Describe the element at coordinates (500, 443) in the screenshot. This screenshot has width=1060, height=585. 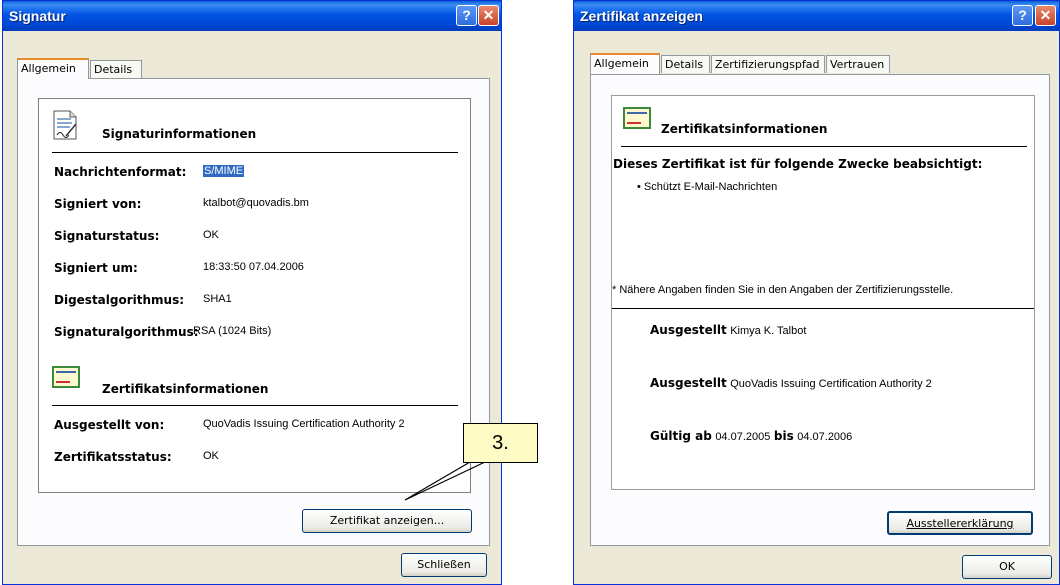
I see `step-callout: 3.` at that location.